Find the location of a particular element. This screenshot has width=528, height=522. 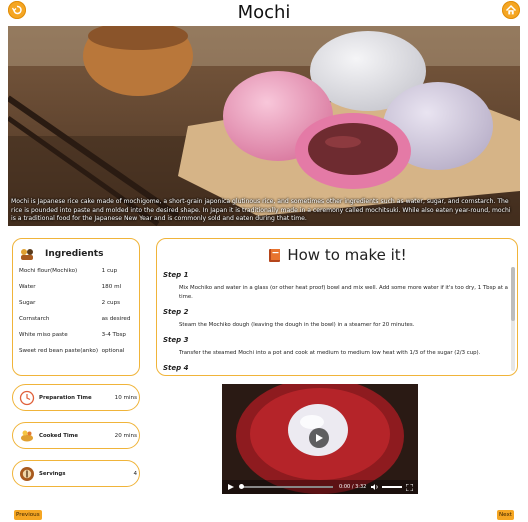

ingredient-name: Mochi flour(Mochiko) is located at coordinates (48, 271).